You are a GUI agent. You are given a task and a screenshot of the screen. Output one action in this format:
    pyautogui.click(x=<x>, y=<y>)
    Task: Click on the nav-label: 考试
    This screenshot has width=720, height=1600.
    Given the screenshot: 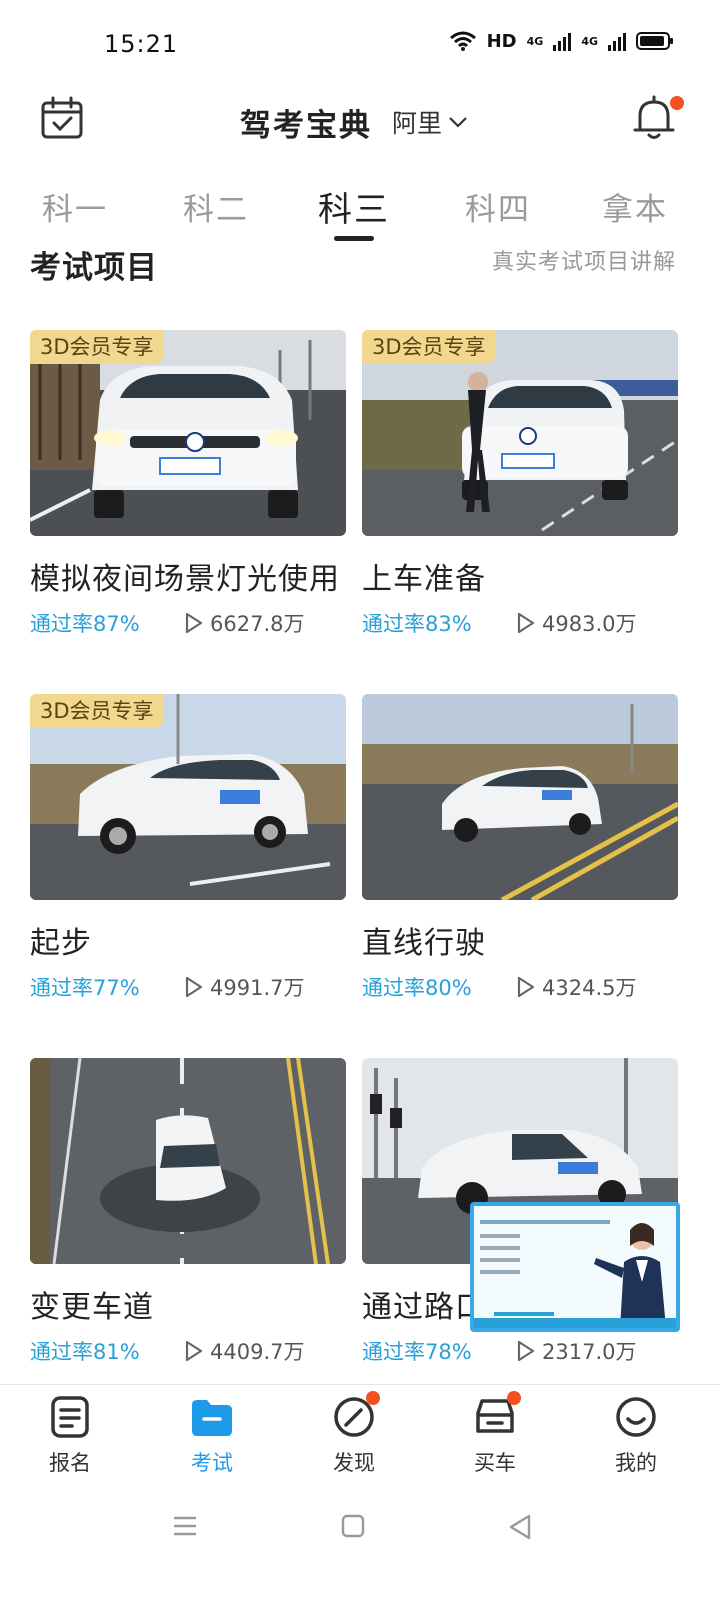 What is the action you would take?
    pyautogui.click(x=212, y=1463)
    